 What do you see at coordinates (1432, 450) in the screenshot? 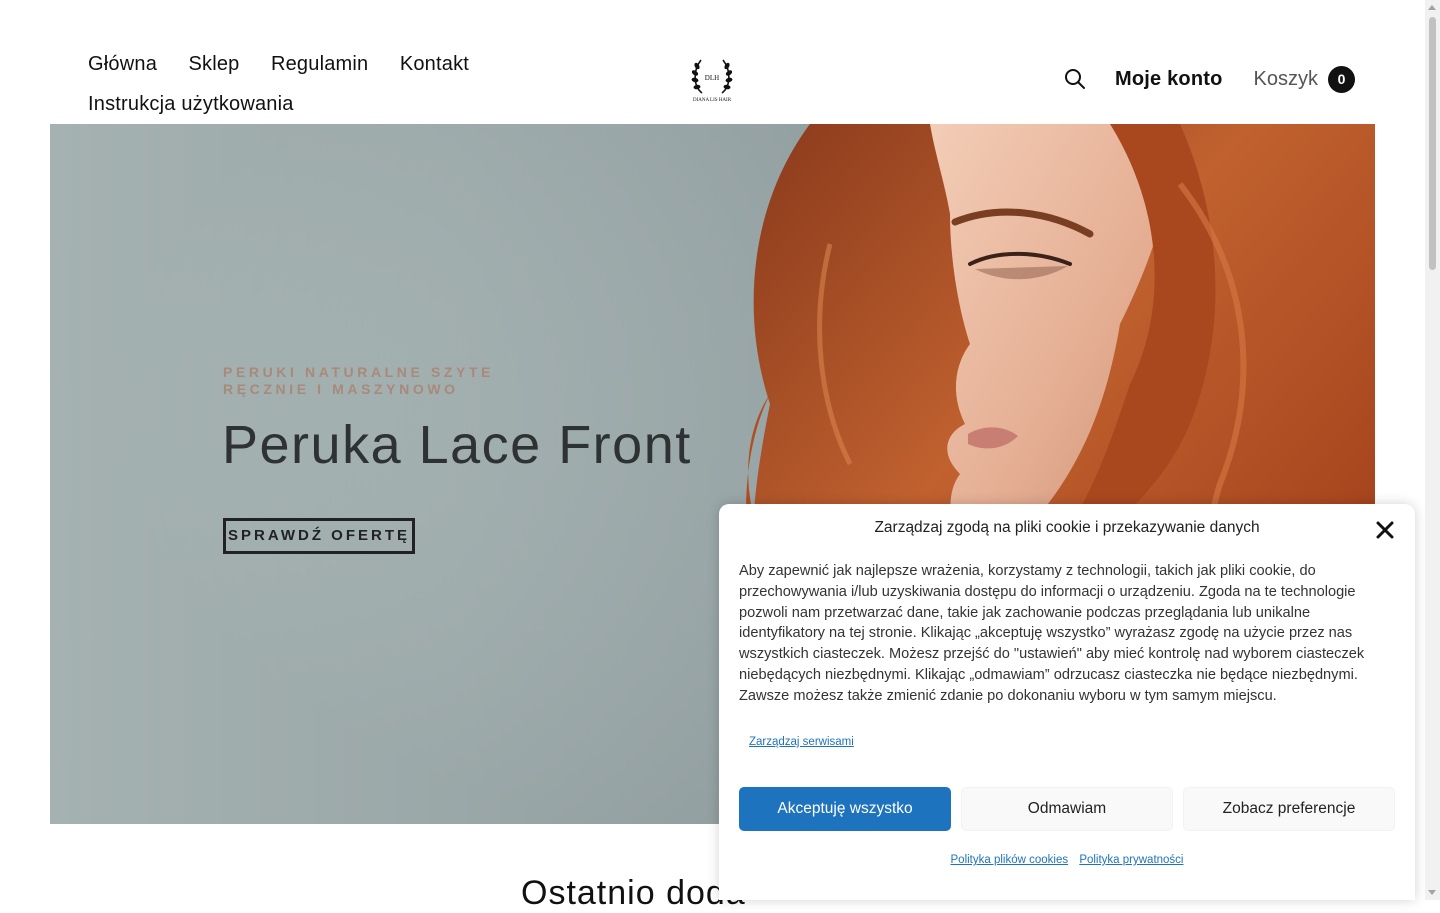
I see `page-scrollbar` at bounding box center [1432, 450].